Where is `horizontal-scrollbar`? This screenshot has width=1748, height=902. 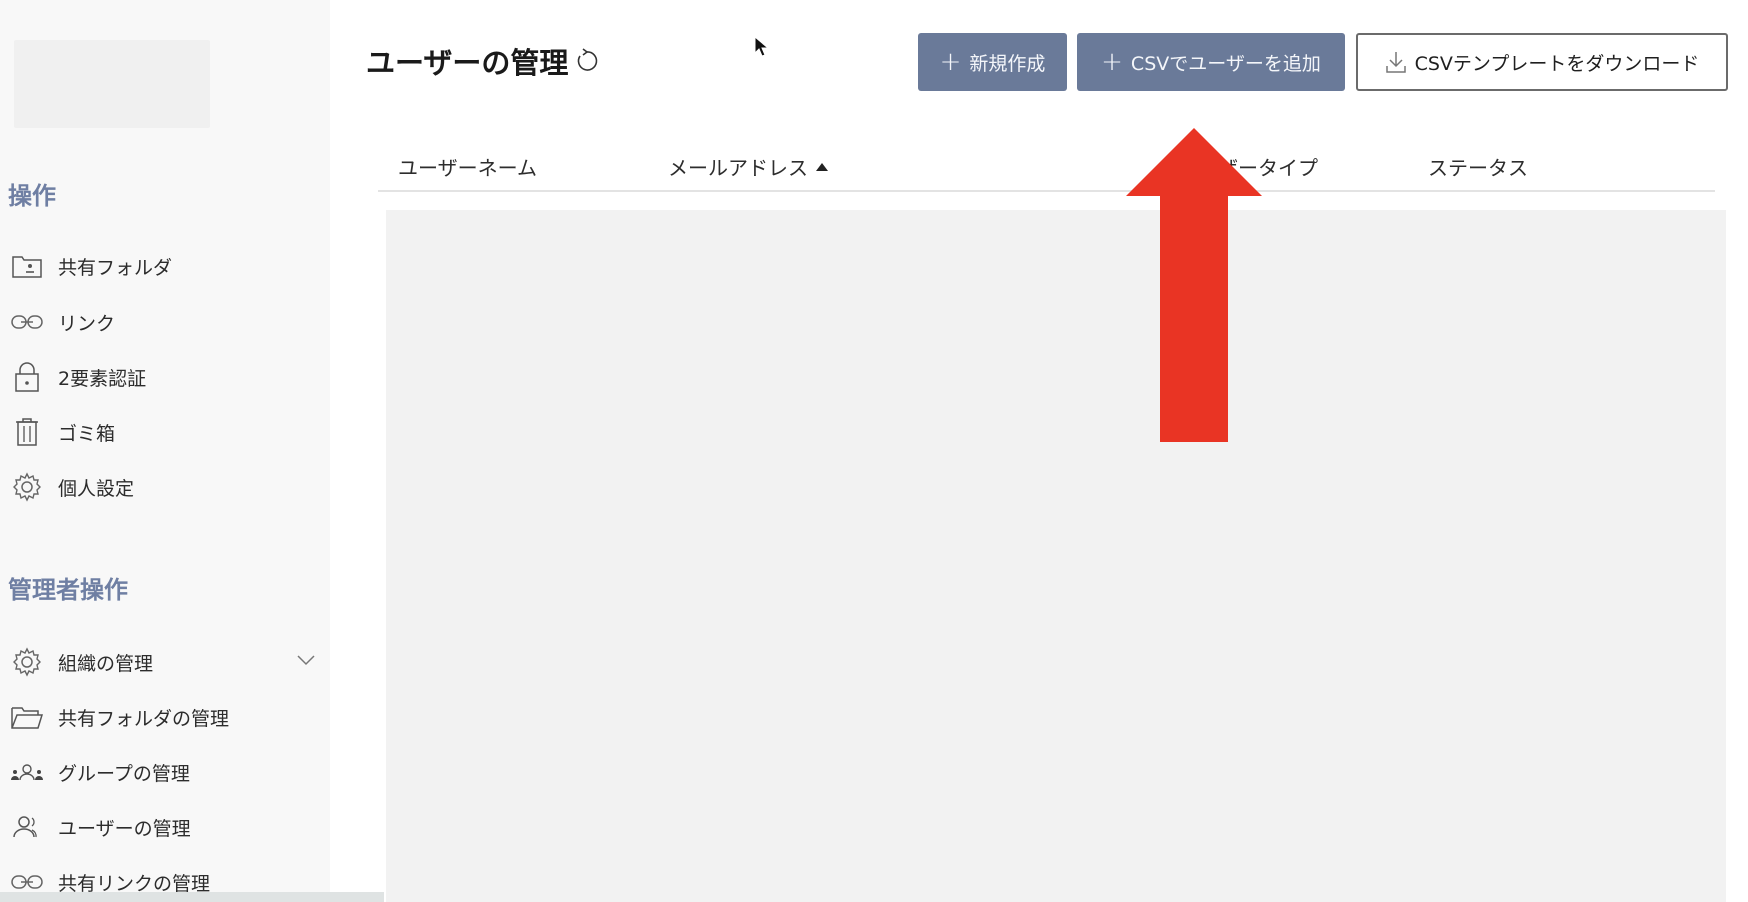 horizontal-scrollbar is located at coordinates (192, 897).